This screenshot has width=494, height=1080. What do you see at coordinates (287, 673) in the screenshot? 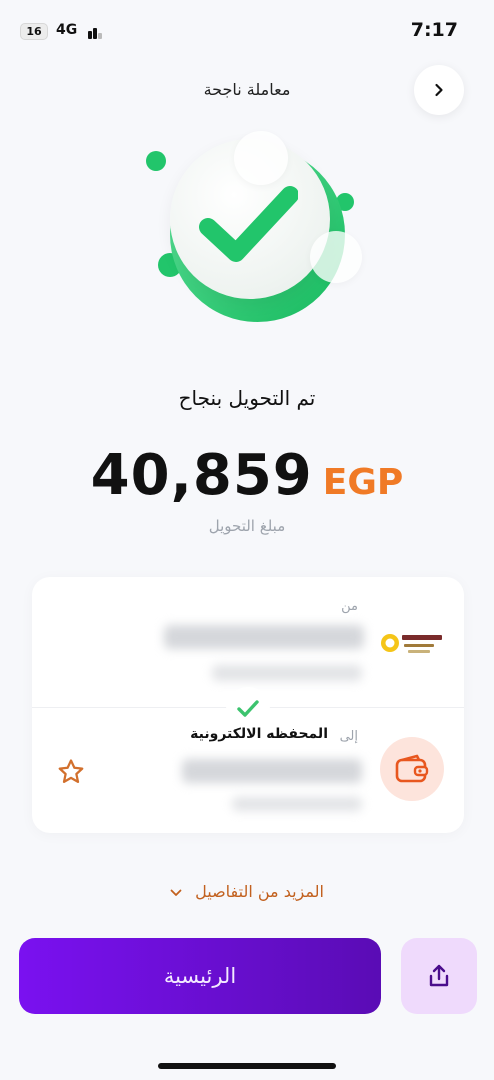
I see `redacted-account-number` at bounding box center [287, 673].